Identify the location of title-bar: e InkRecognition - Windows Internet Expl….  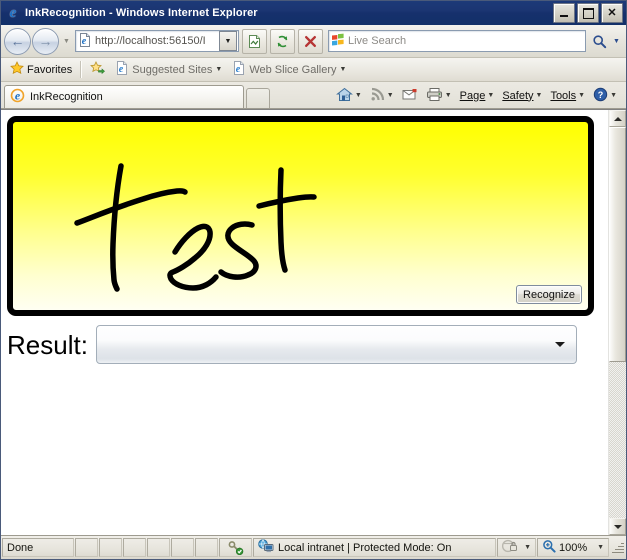
(313, 13).